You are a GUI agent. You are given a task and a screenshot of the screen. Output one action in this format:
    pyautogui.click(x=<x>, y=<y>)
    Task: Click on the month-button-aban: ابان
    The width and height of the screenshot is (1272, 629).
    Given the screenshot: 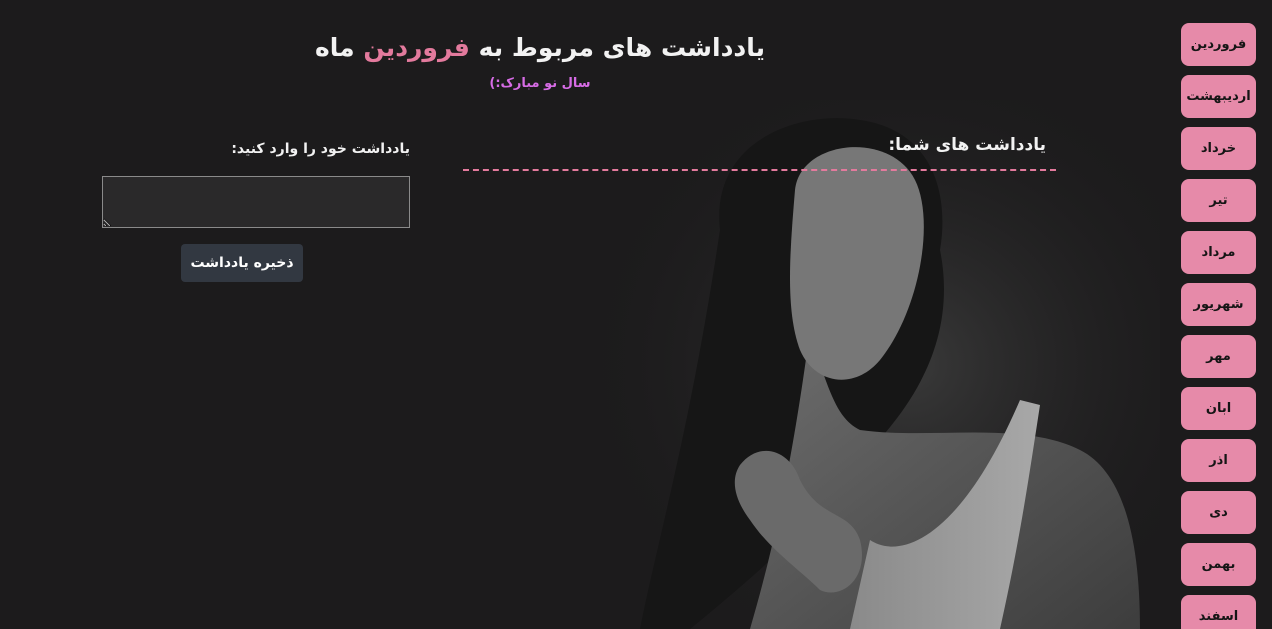 What is the action you would take?
    pyautogui.click(x=1218, y=408)
    